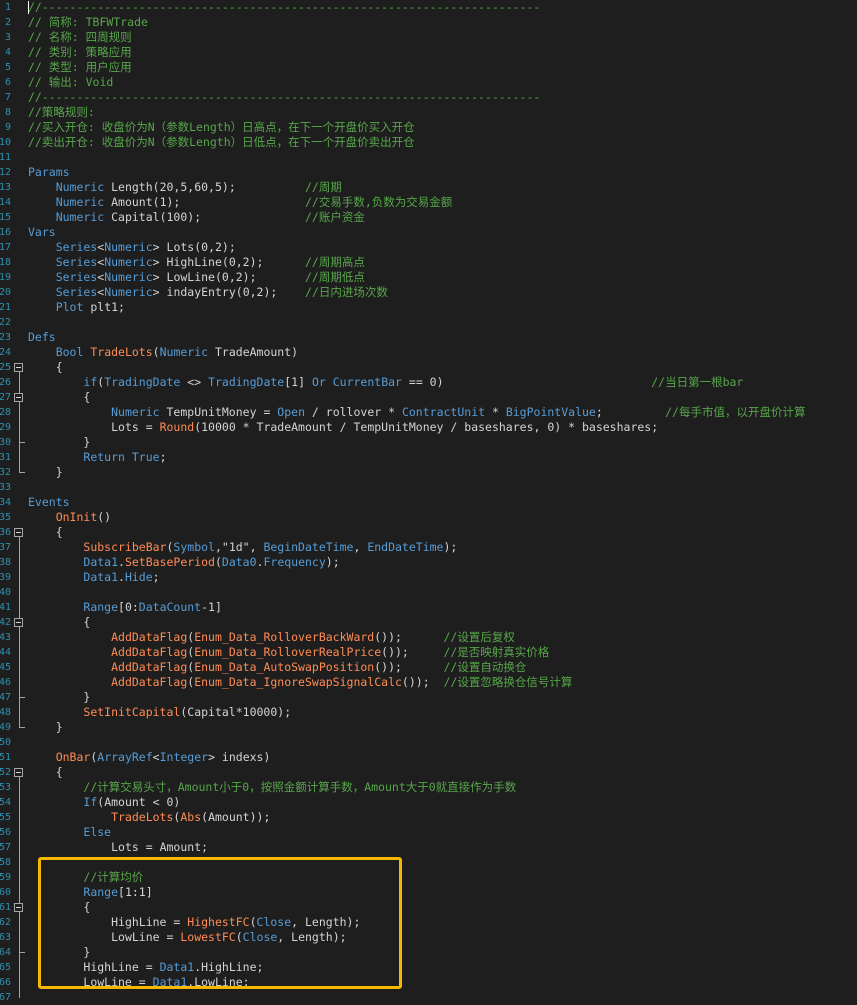 The height and width of the screenshot is (1005, 857). I want to click on code-line: OnInit(), so click(69, 517).